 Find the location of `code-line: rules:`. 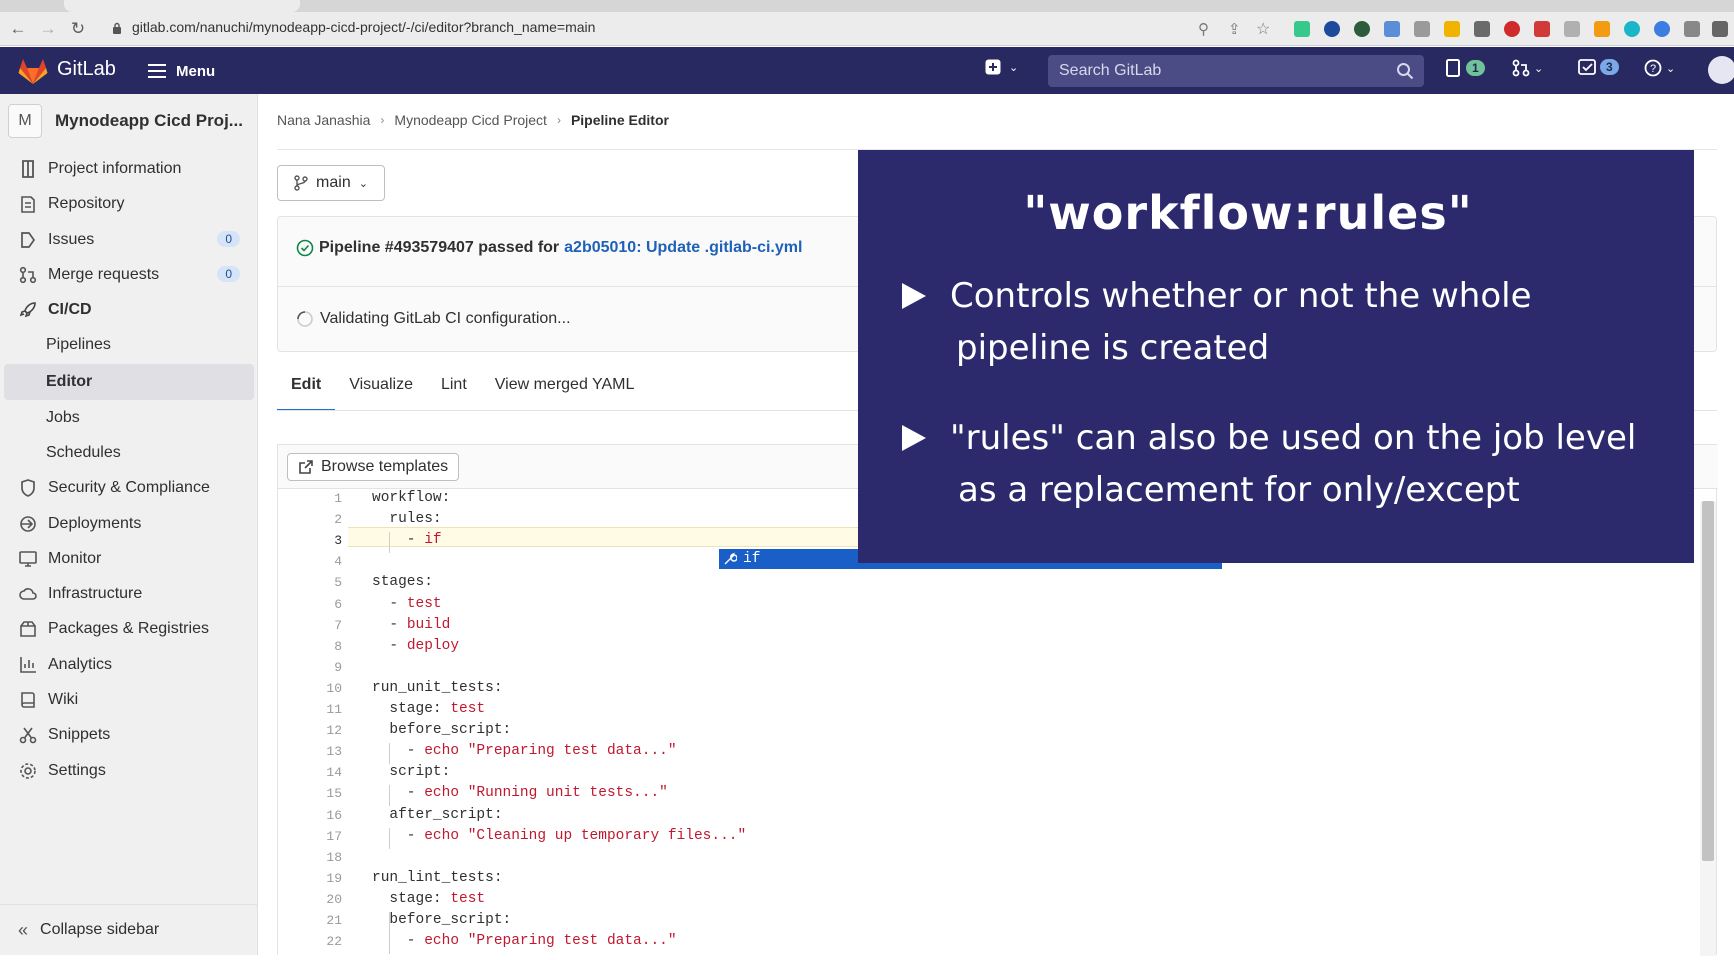

code-line: rules: is located at coordinates (406, 519).